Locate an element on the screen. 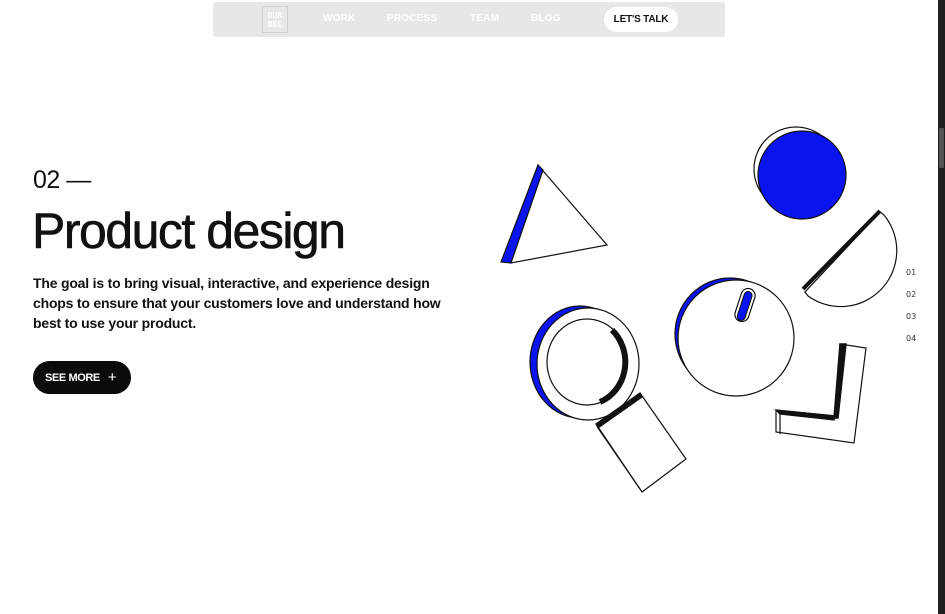  slide-indicator: 01 02 03 04 is located at coordinates (911, 312).